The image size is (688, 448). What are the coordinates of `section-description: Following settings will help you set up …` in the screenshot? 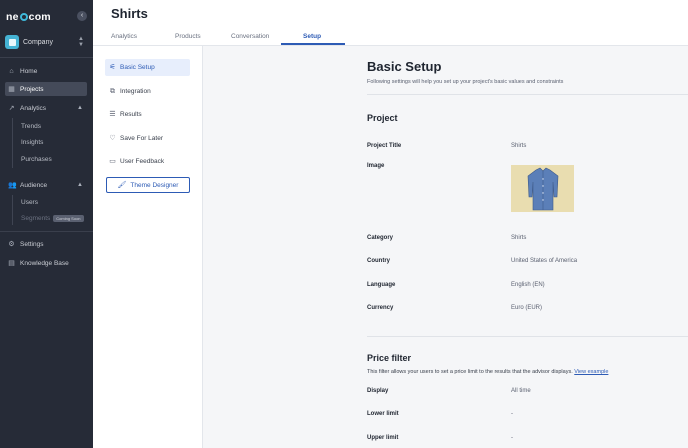 It's located at (465, 82).